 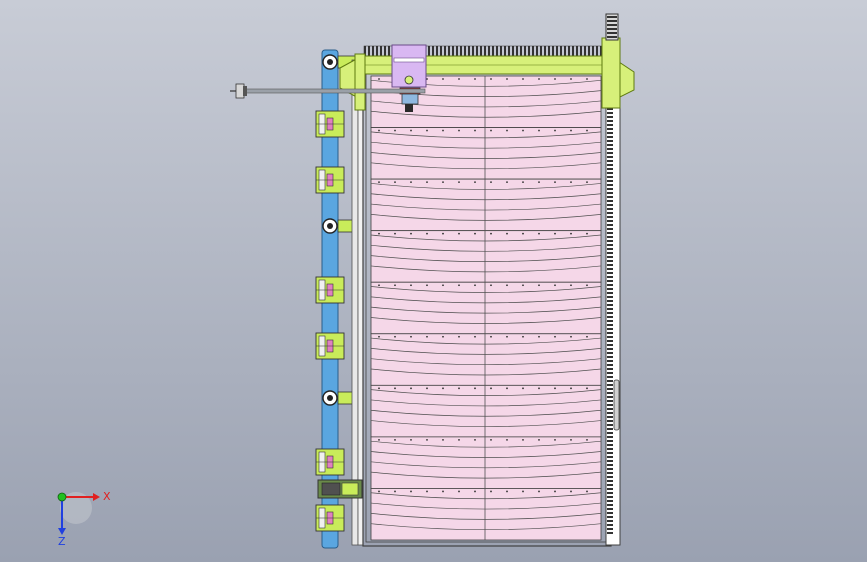 What do you see at coordinates (107, 496) in the screenshot?
I see `x-axis-label: X` at bounding box center [107, 496].